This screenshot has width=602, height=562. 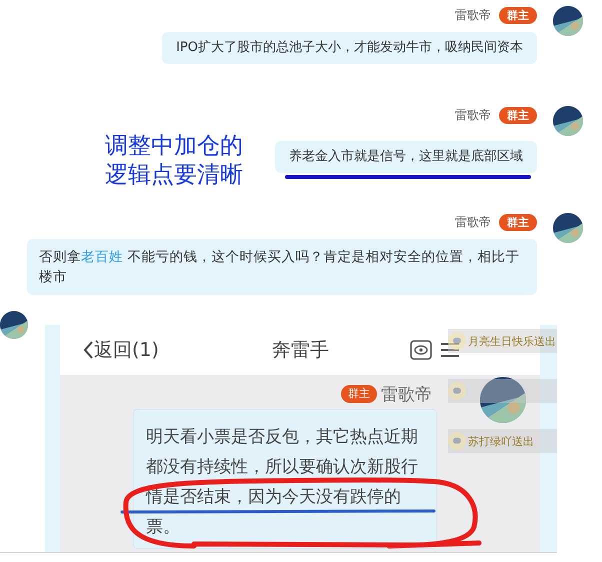 I want to click on annotation-note: 调整中加仓的逻辑点要清晰, so click(x=174, y=161).